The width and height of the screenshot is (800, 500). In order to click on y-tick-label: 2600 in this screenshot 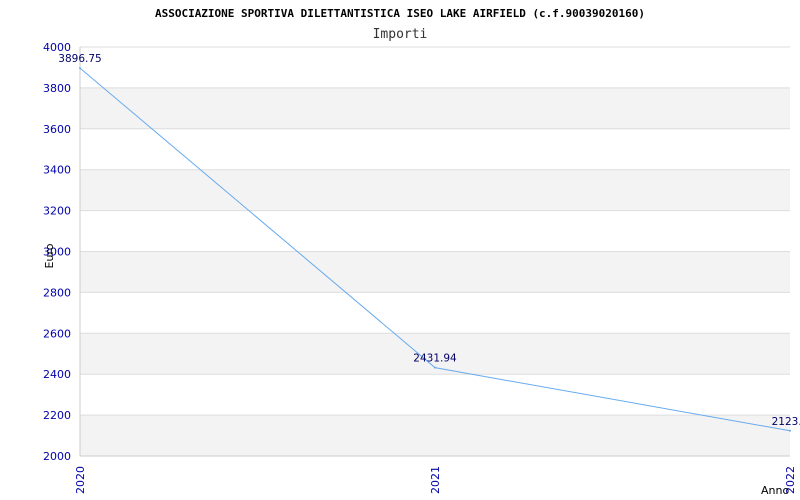, I will do `click(57, 333)`.